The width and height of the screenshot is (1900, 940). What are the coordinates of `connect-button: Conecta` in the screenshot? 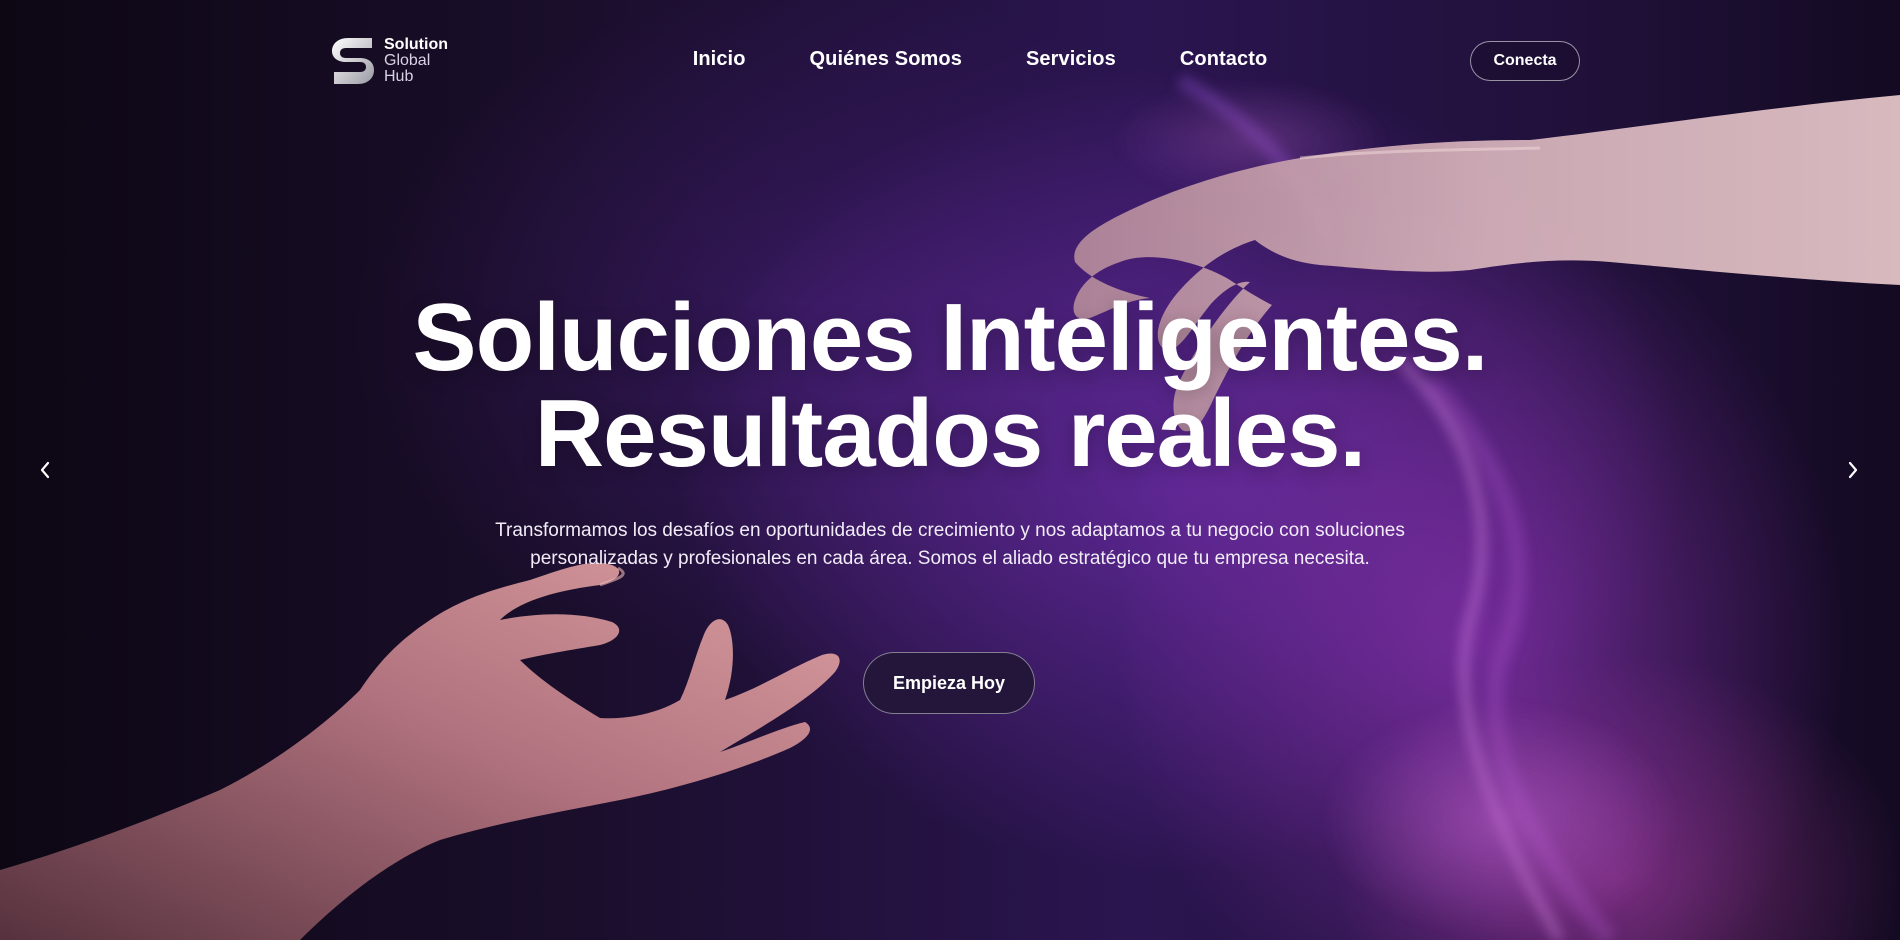 It's located at (1525, 61).